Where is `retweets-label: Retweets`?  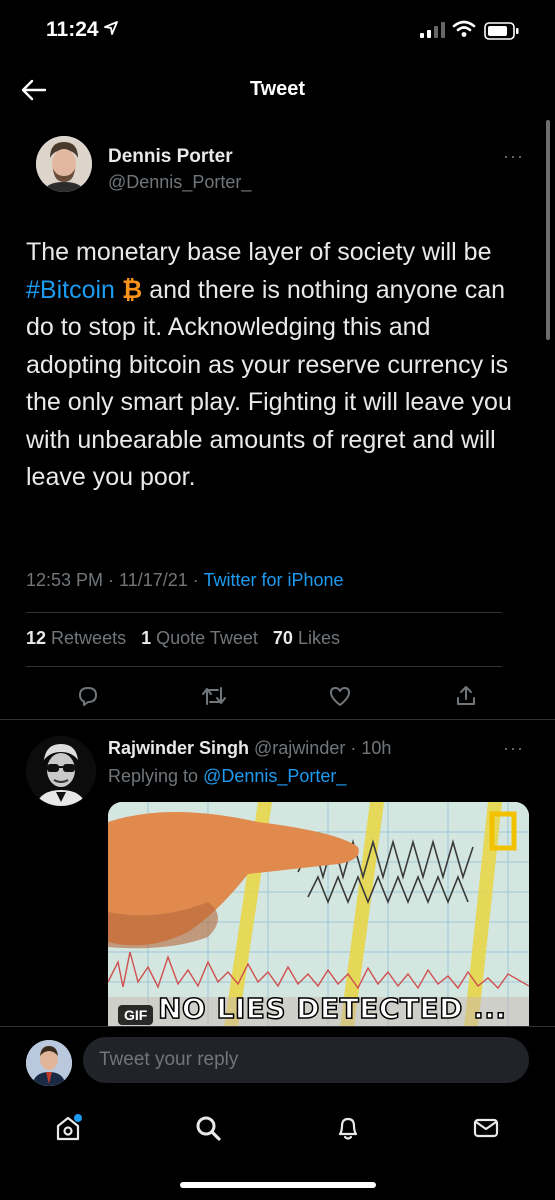
retweets-label: Retweets is located at coordinates (89, 638).